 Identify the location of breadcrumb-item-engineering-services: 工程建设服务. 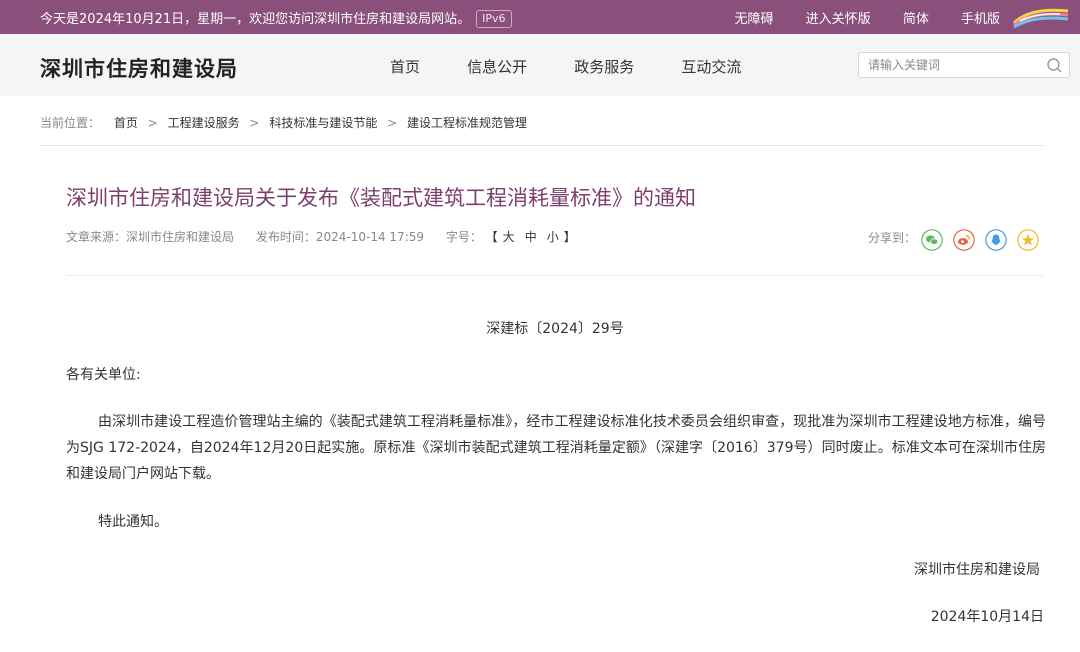
(204, 123).